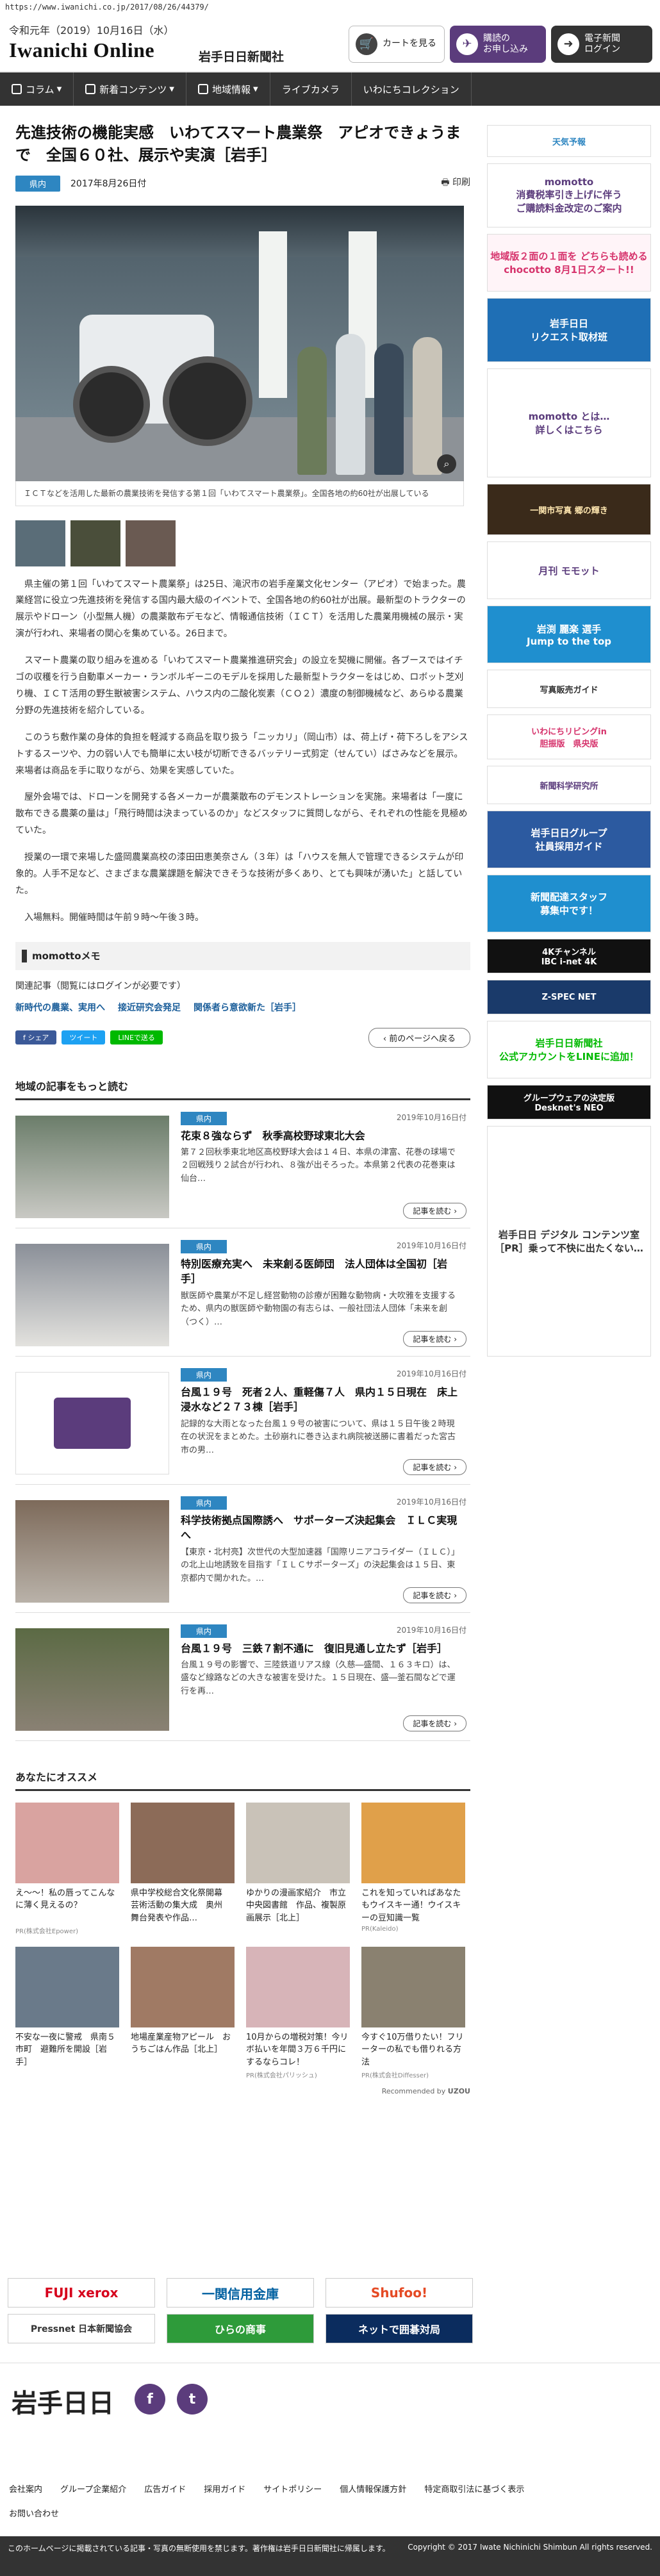 This screenshot has width=660, height=2576. What do you see at coordinates (569, 956) in the screenshot?
I see `sidebar-banner: 4Kチャンネル IBC i-net 4K` at bounding box center [569, 956].